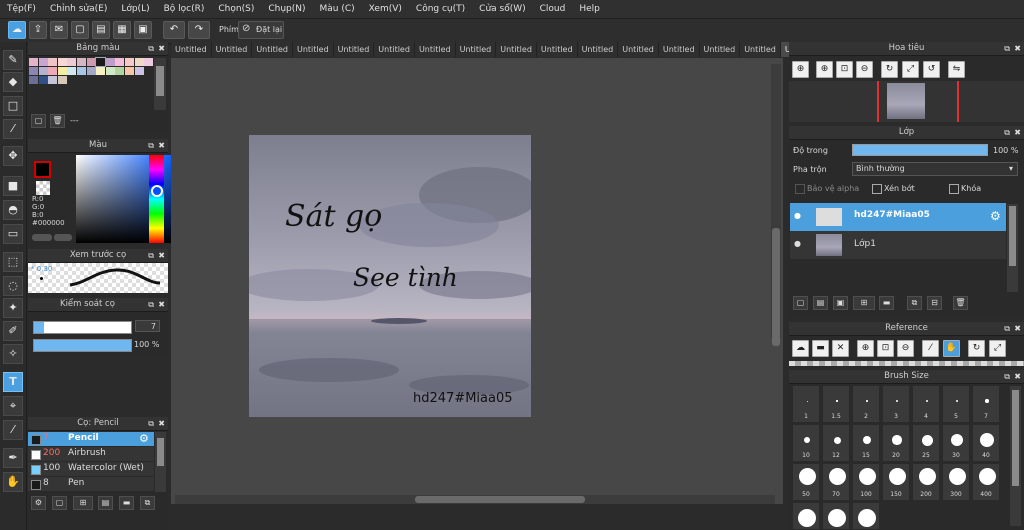 This screenshot has width=1024, height=530. I want to click on brush-import-icon: ▤, so click(105, 503).